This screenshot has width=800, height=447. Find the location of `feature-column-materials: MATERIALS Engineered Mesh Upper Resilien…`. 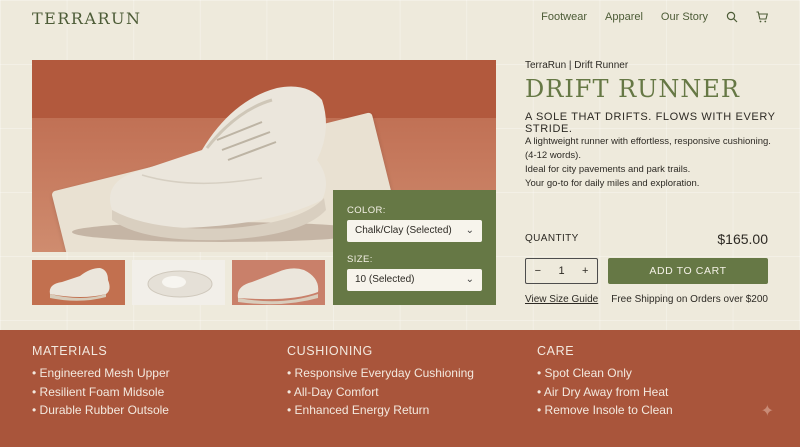

feature-column-materials: MATERIALS Engineered Mesh Upper Resilien… is located at coordinates (101, 382).